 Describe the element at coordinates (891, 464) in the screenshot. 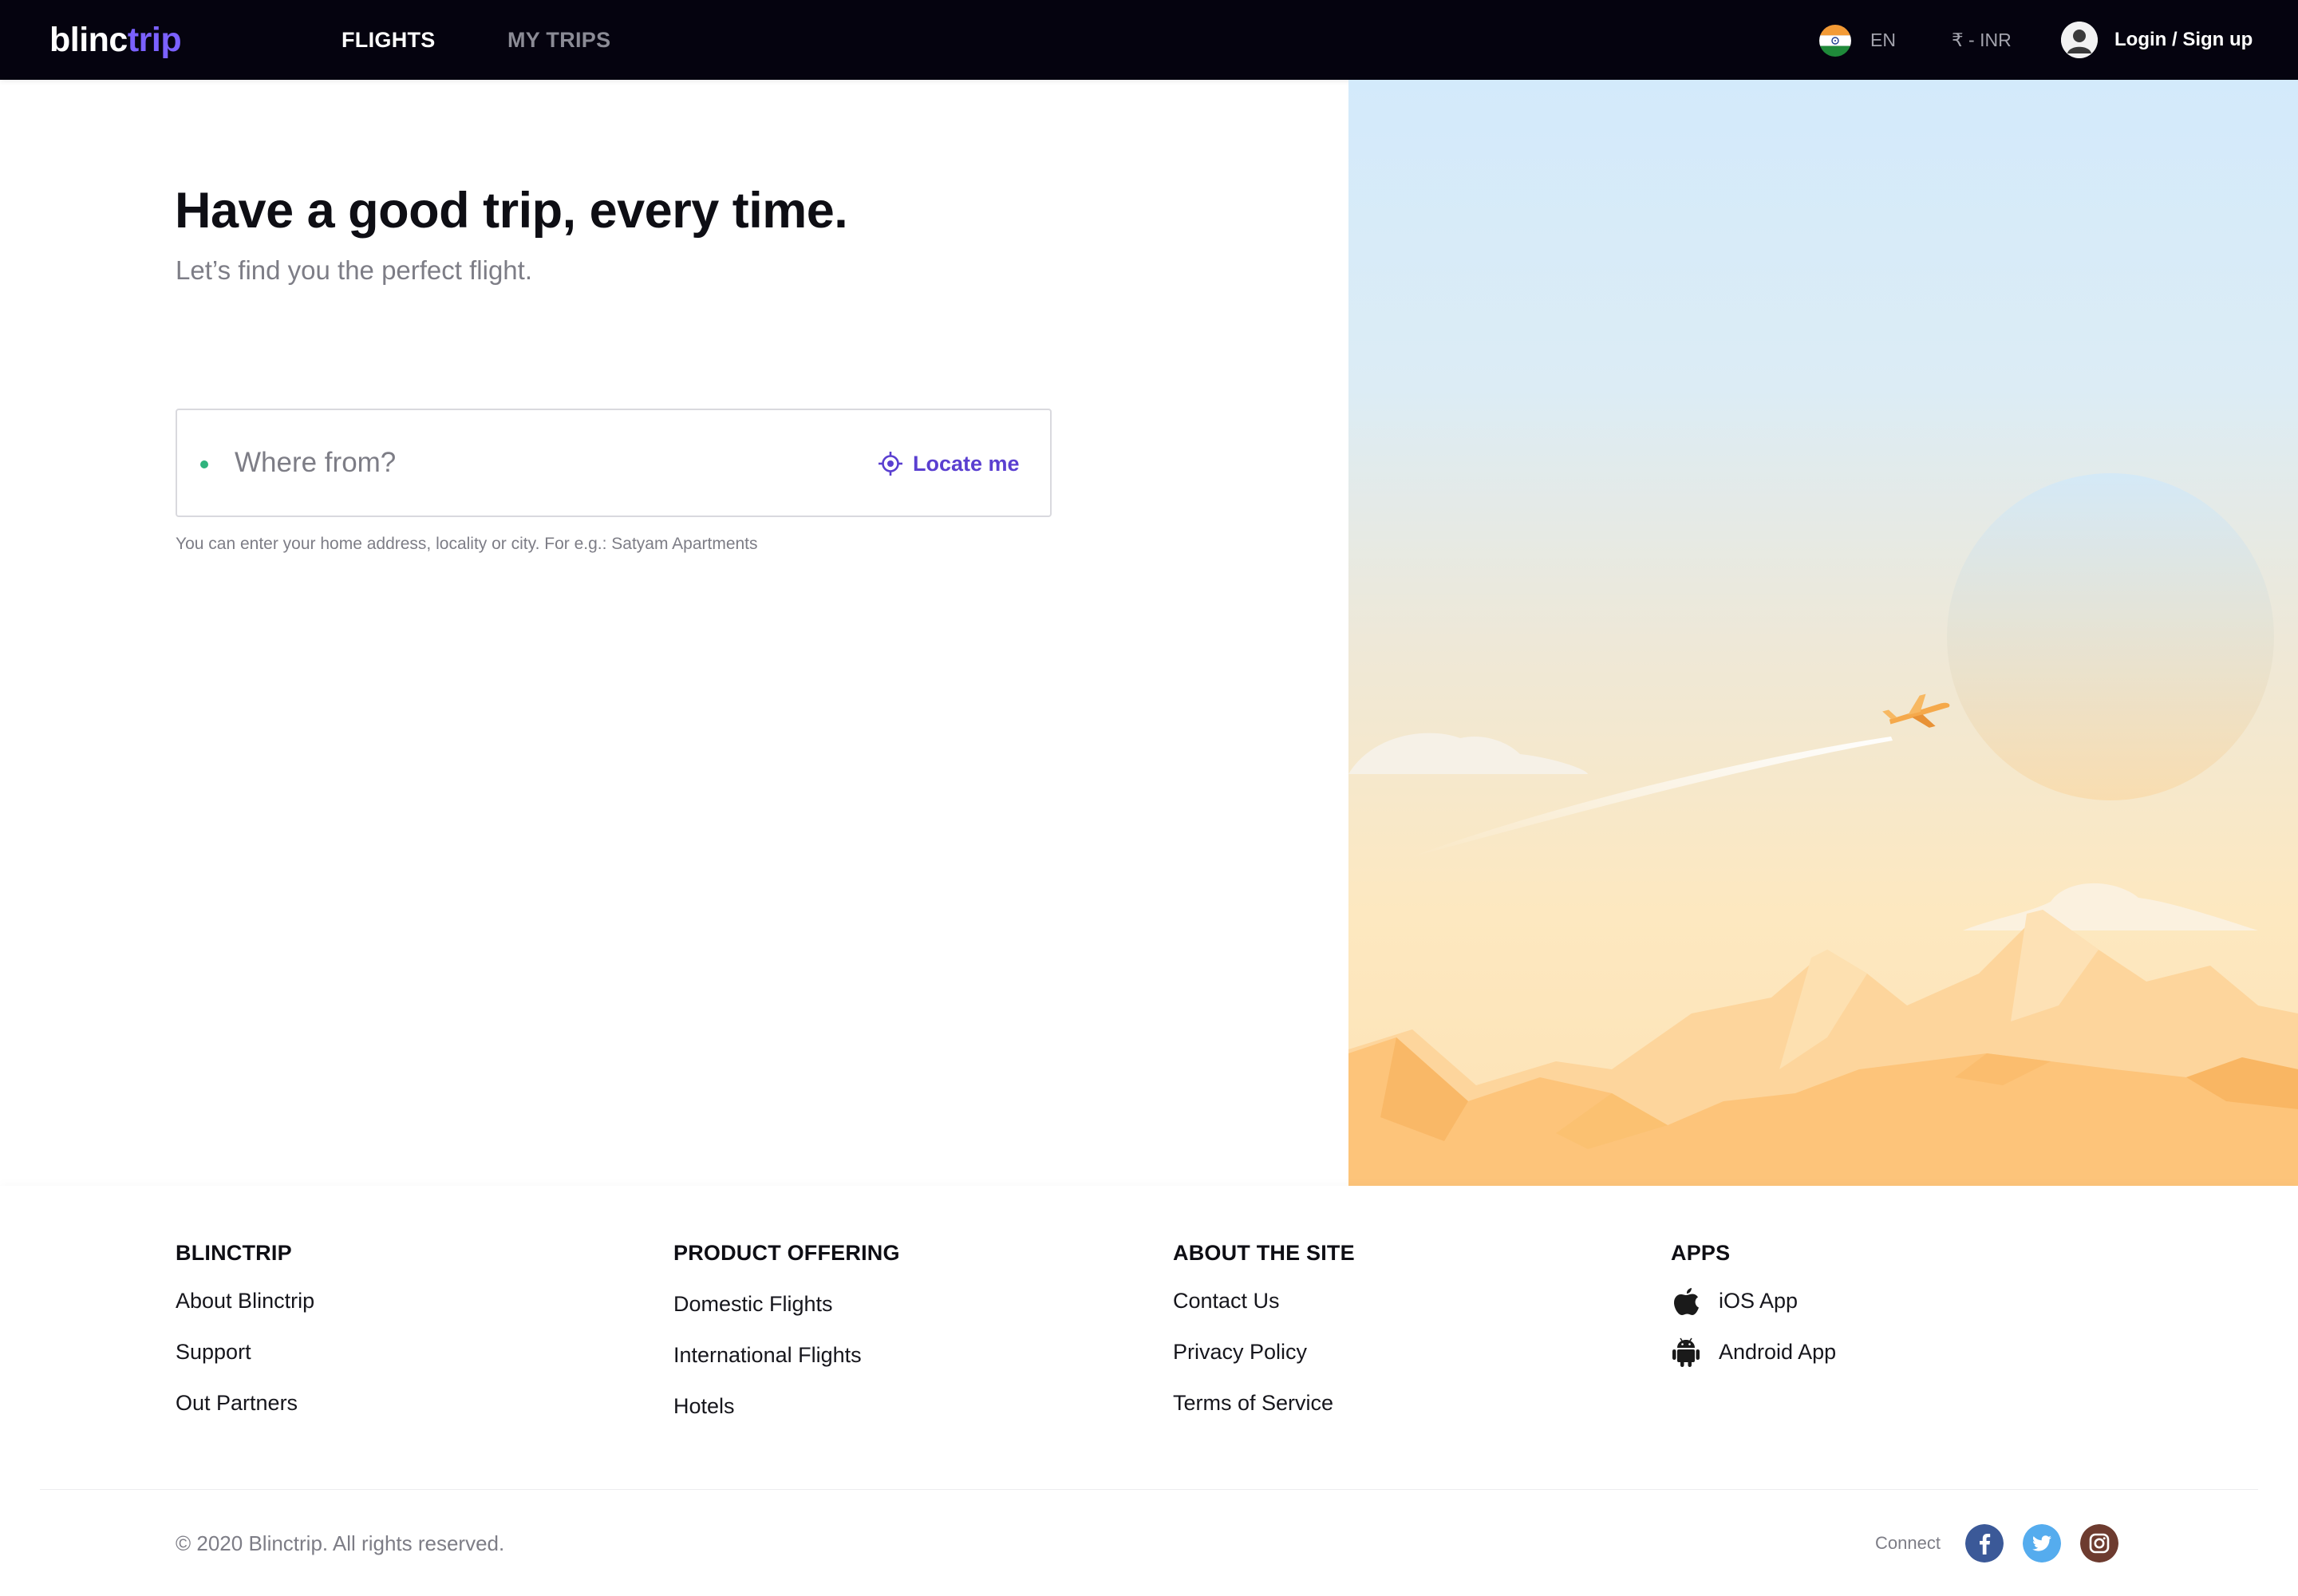

I see `crosshair-icon` at that location.